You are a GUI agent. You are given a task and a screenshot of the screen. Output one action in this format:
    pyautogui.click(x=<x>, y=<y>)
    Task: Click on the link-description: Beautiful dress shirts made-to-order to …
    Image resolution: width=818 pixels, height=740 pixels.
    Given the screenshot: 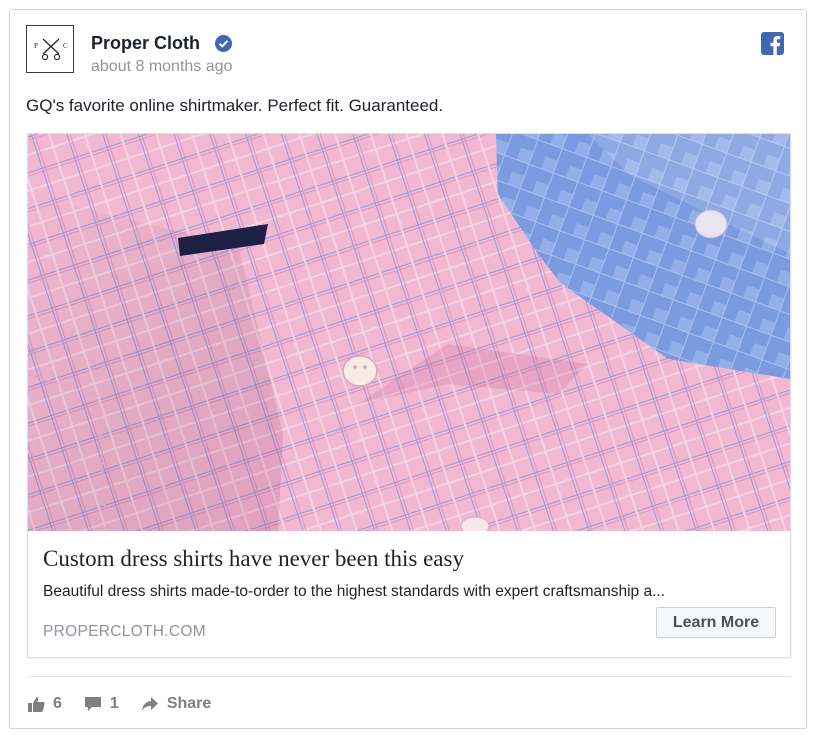 What is the action you would take?
    pyautogui.click(x=354, y=591)
    